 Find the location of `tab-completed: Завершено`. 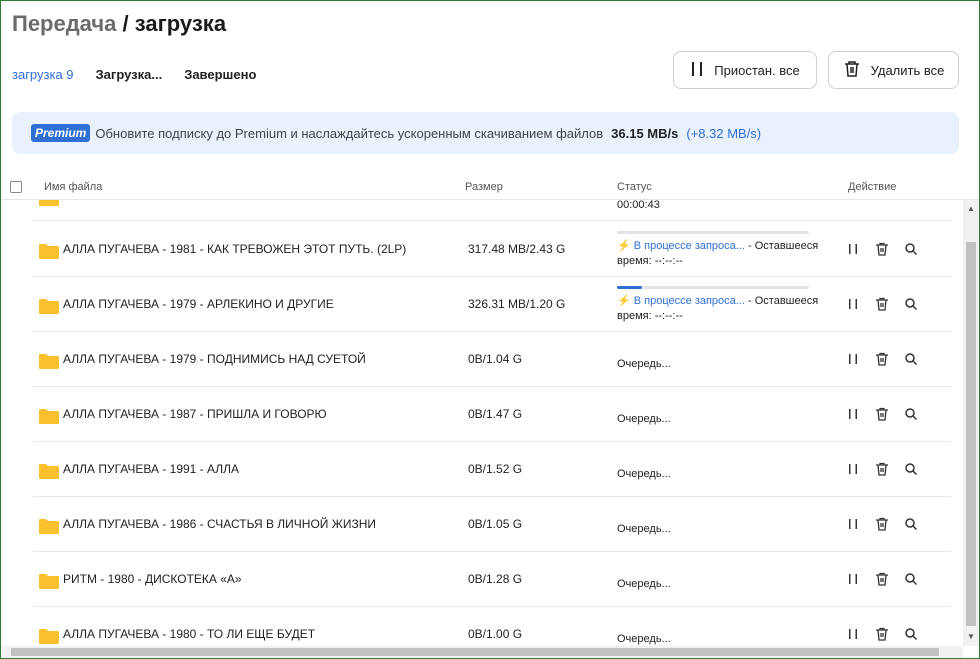

tab-completed: Завершено is located at coordinates (220, 74).